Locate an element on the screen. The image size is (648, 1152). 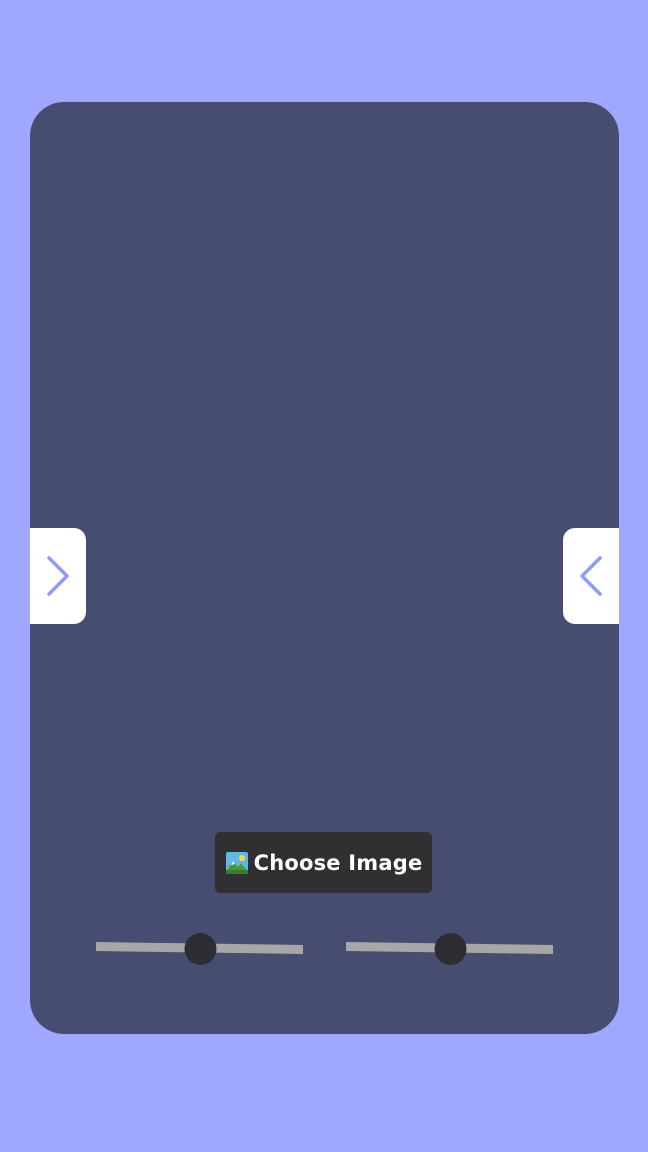
picture-icon is located at coordinates (236, 862).